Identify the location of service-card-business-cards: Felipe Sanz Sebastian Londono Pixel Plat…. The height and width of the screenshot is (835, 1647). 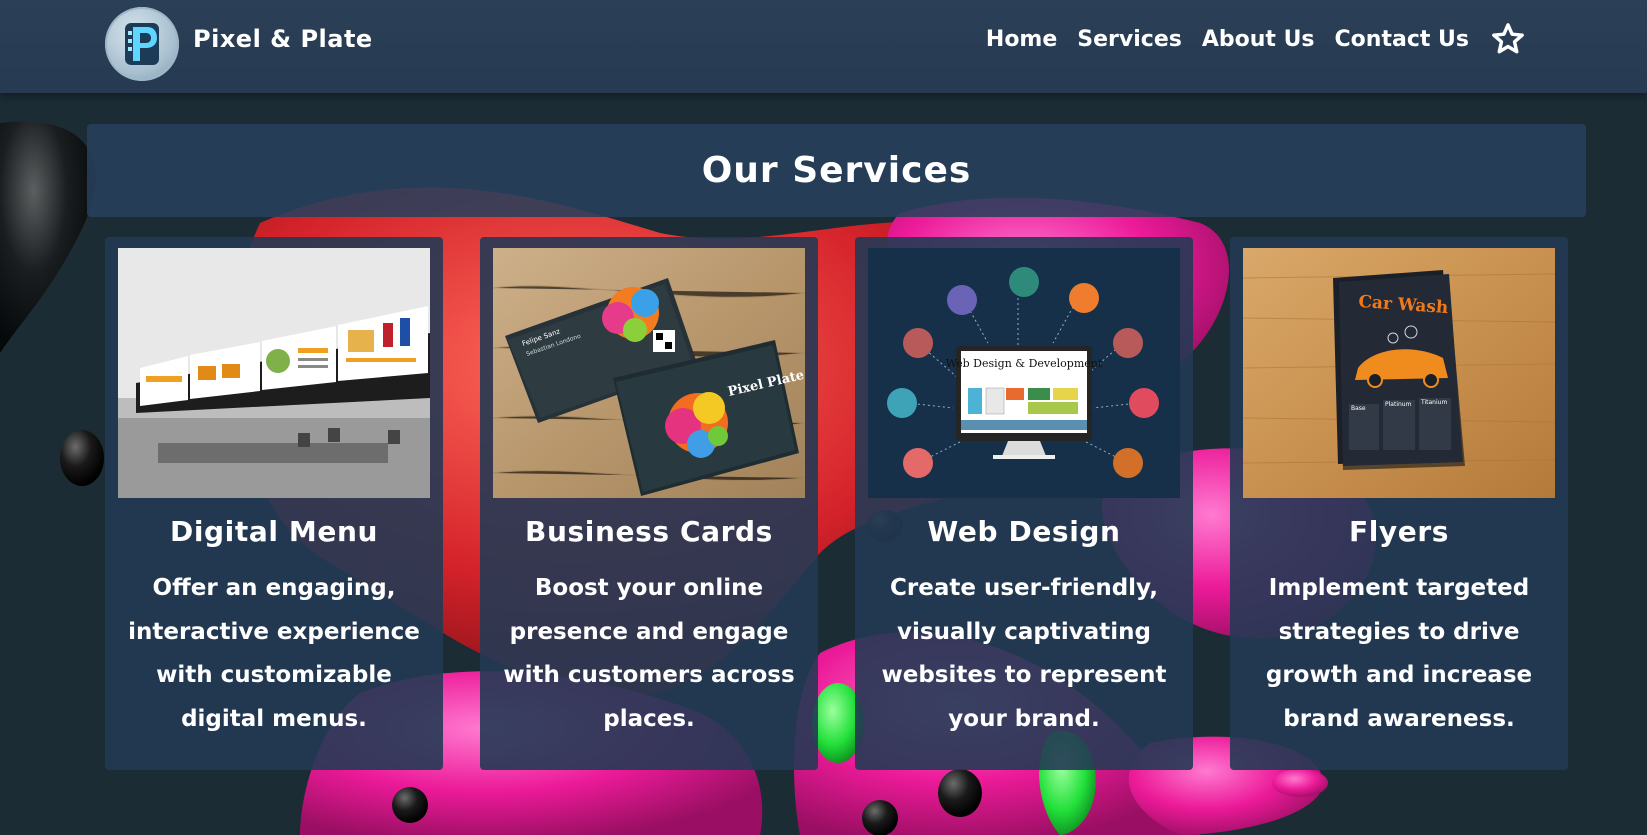
(649, 503).